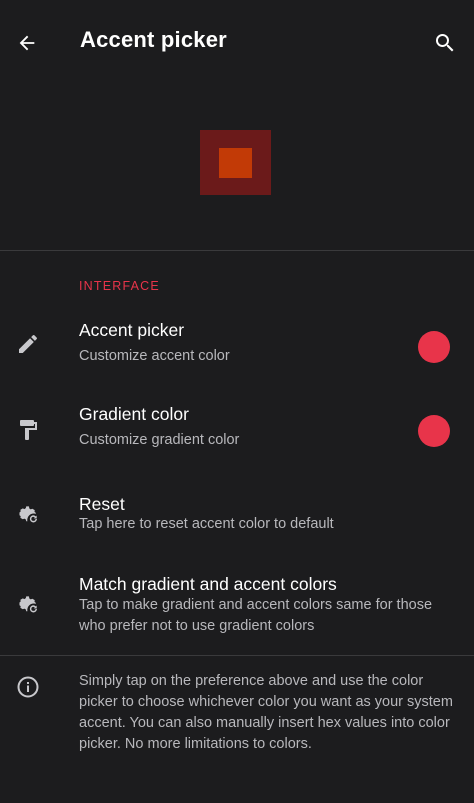 The height and width of the screenshot is (803, 474). What do you see at coordinates (434, 431) in the screenshot?
I see `gradient-color-swatch` at bounding box center [434, 431].